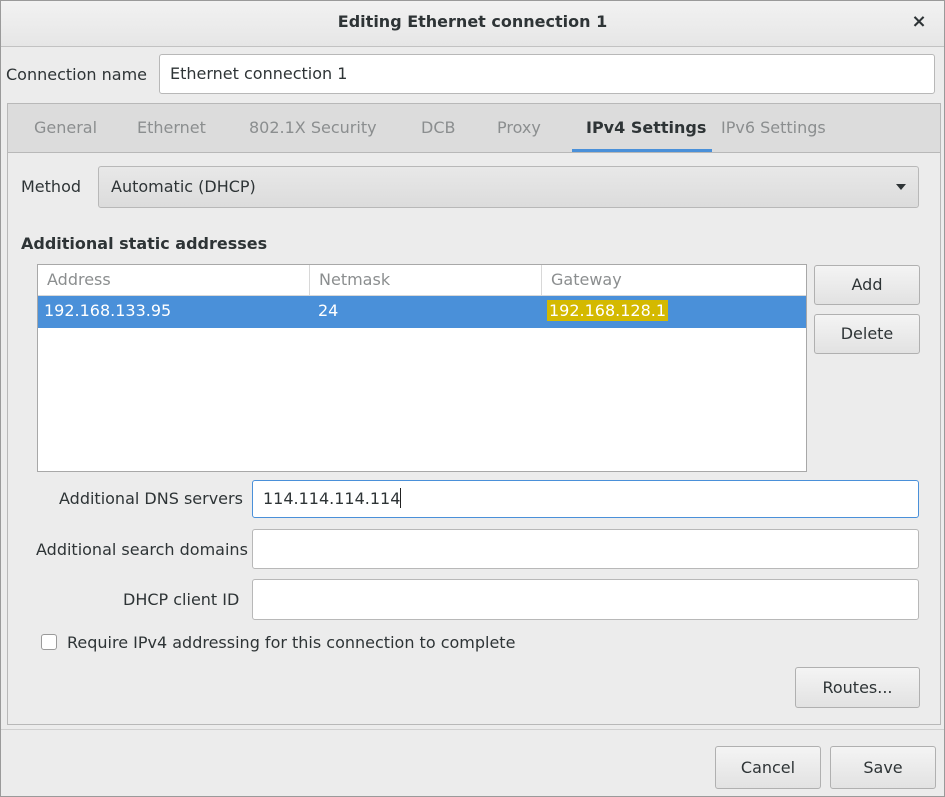 The image size is (945, 797). Describe the element at coordinates (107, 310) in the screenshot. I see `cell-address: 192.168.133.95` at that location.